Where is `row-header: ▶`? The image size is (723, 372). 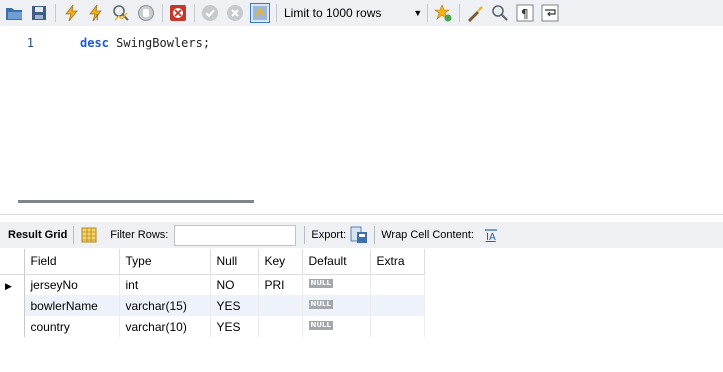
row-header: ▶ is located at coordinates (12, 284).